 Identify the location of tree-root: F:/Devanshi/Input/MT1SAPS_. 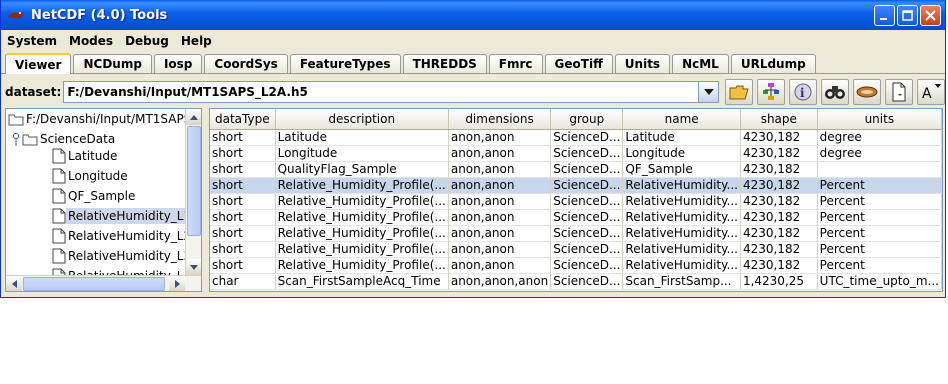
(103, 119).